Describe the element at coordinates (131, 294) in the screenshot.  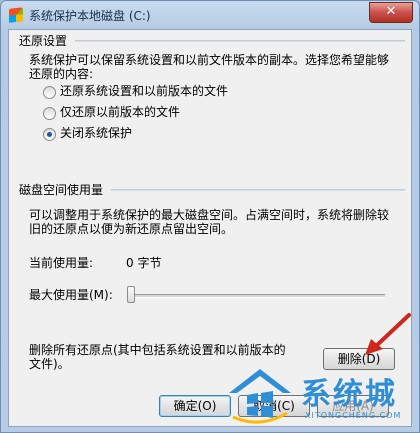
I see `max-usage-slider-thumb` at that location.